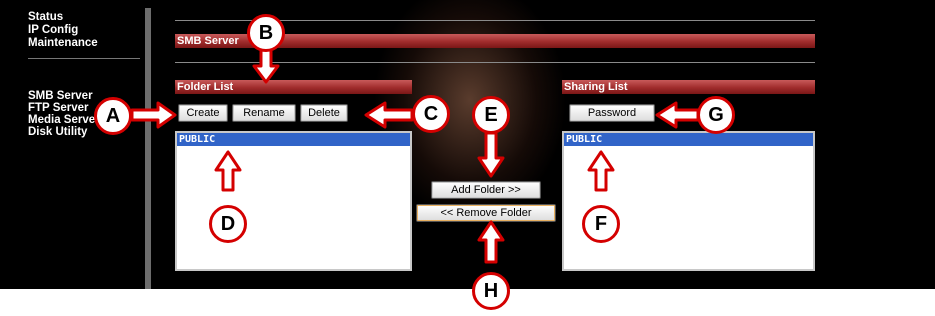 The height and width of the screenshot is (316, 935). I want to click on nav-item-smb-server: SMB Server, so click(60, 96).